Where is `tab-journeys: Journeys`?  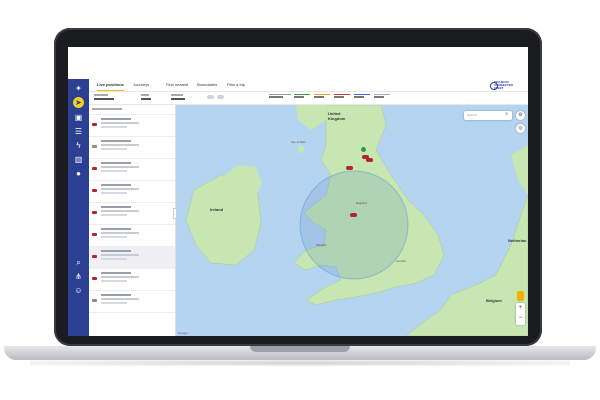
tab-journeys: Journeys is located at coordinates (141, 84).